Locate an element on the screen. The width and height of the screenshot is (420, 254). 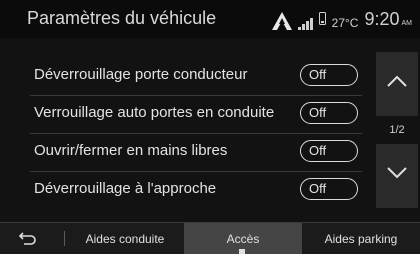
setting-row-auto-lock-driving: Verrouillage auto portes en conduite Off is located at coordinates (180, 114).